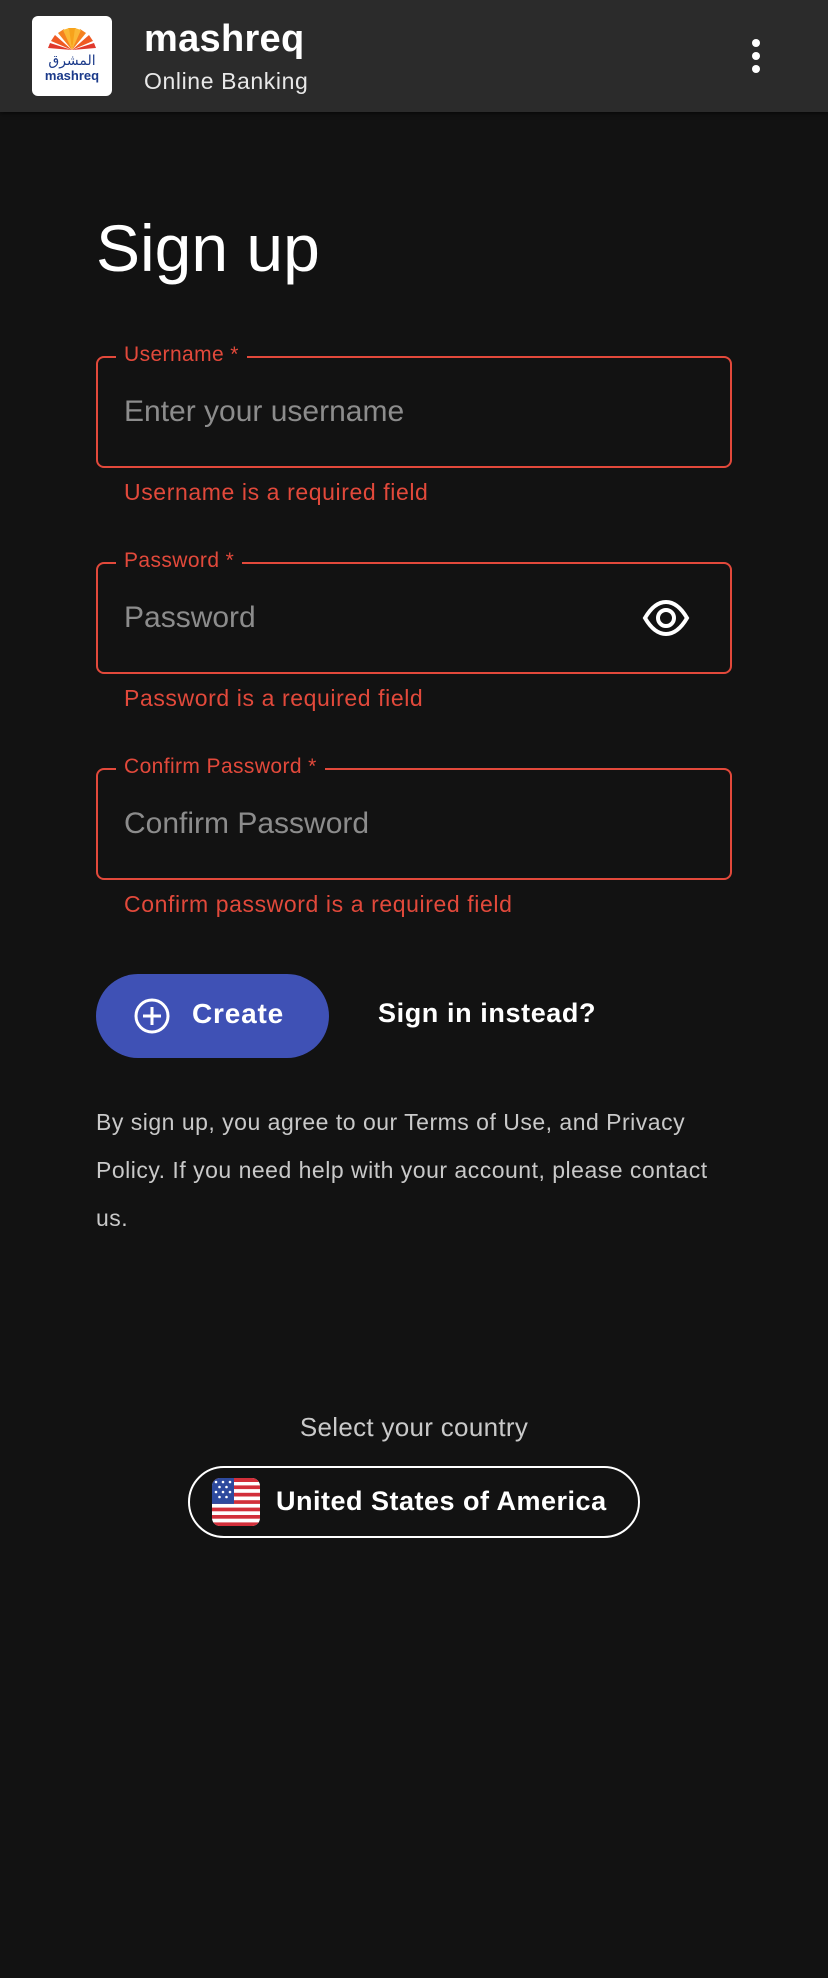 This screenshot has width=828, height=1978. I want to click on password-field: Password *, so click(414, 611).